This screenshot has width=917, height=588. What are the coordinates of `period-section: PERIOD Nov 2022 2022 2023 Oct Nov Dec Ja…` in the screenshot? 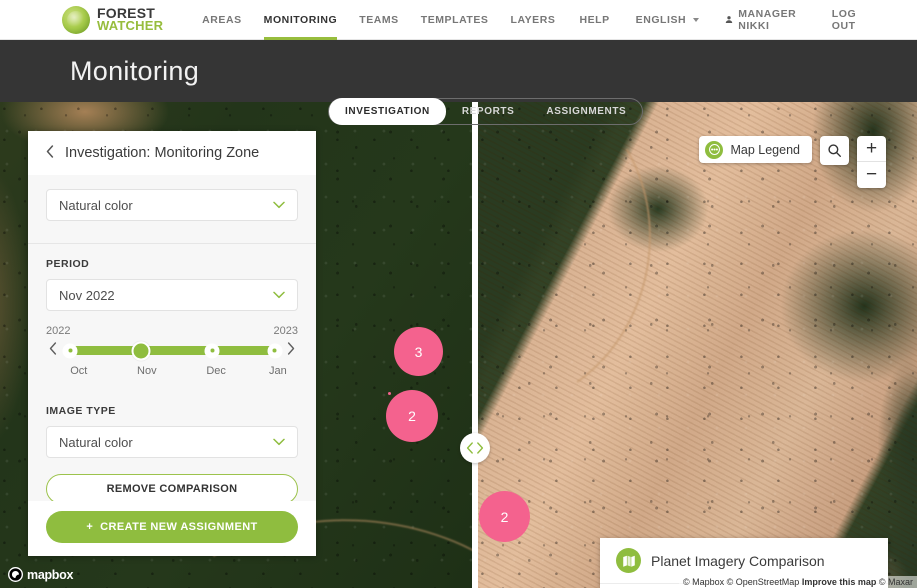 It's located at (172, 321).